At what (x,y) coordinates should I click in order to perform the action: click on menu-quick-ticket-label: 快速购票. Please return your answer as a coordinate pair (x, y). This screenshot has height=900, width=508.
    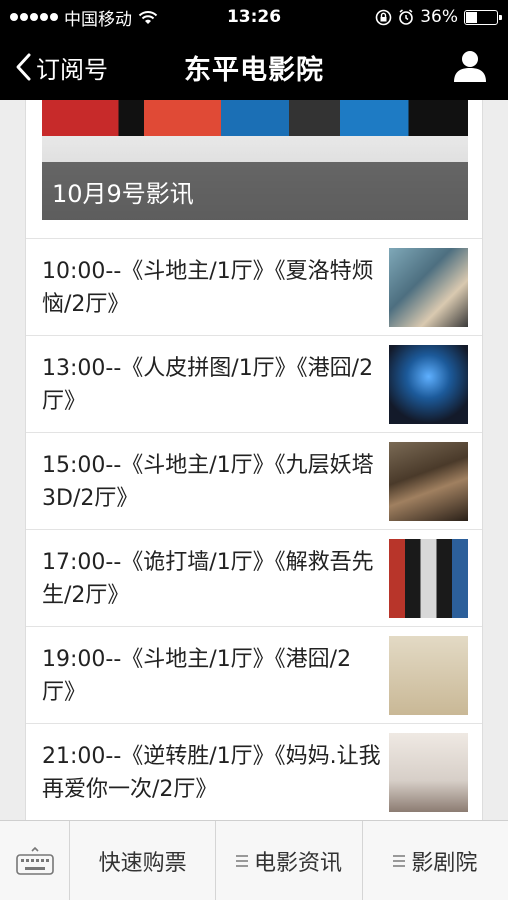
    Looking at the image, I should click on (142, 863).